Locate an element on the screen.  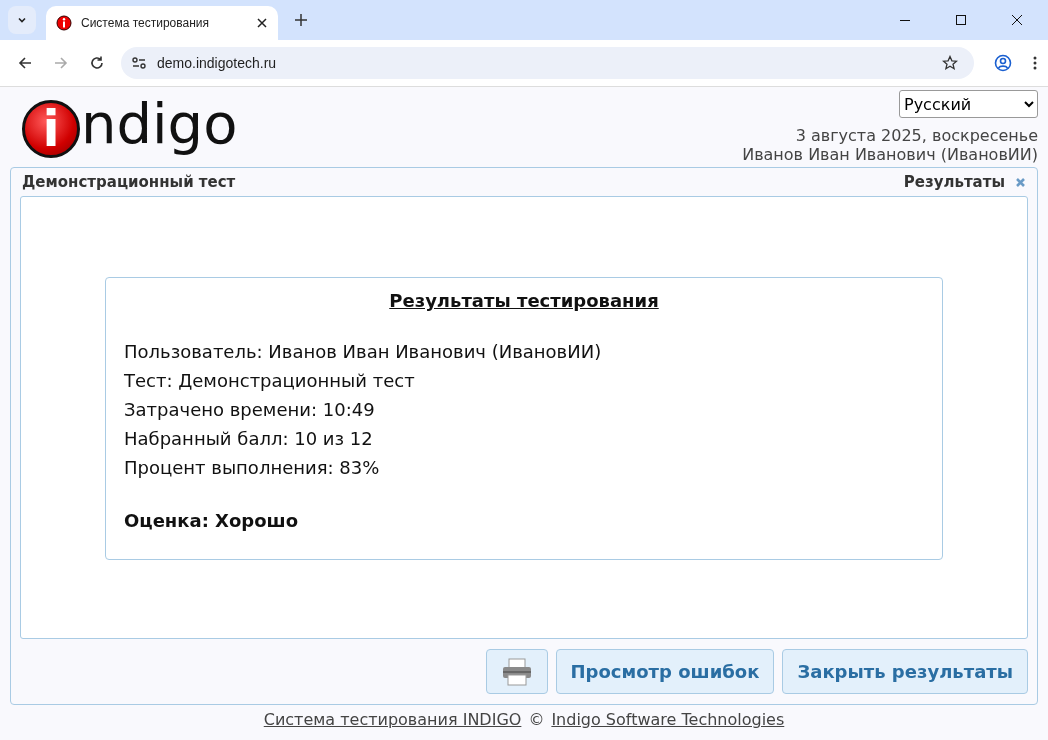
maximize-icon is located at coordinates (961, 20).